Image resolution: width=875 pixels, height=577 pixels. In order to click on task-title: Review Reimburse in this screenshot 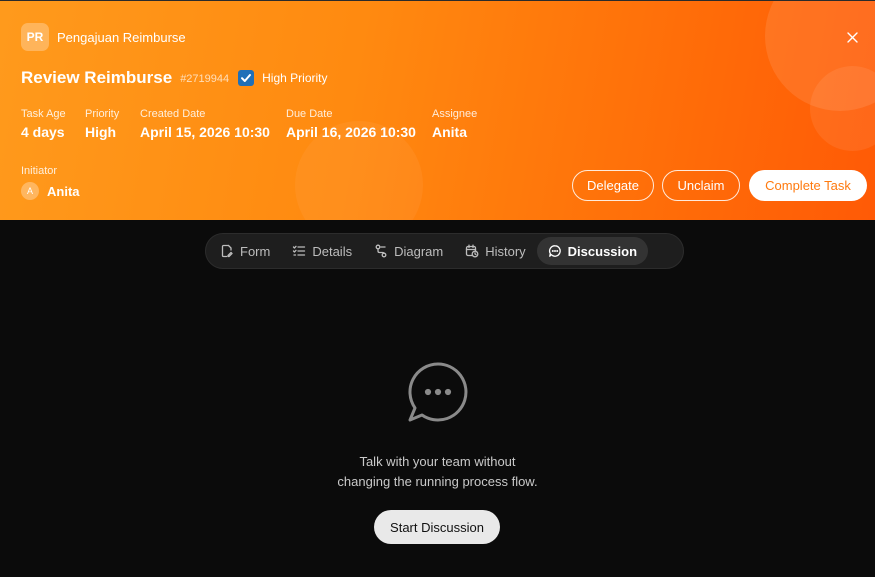, I will do `click(97, 77)`.